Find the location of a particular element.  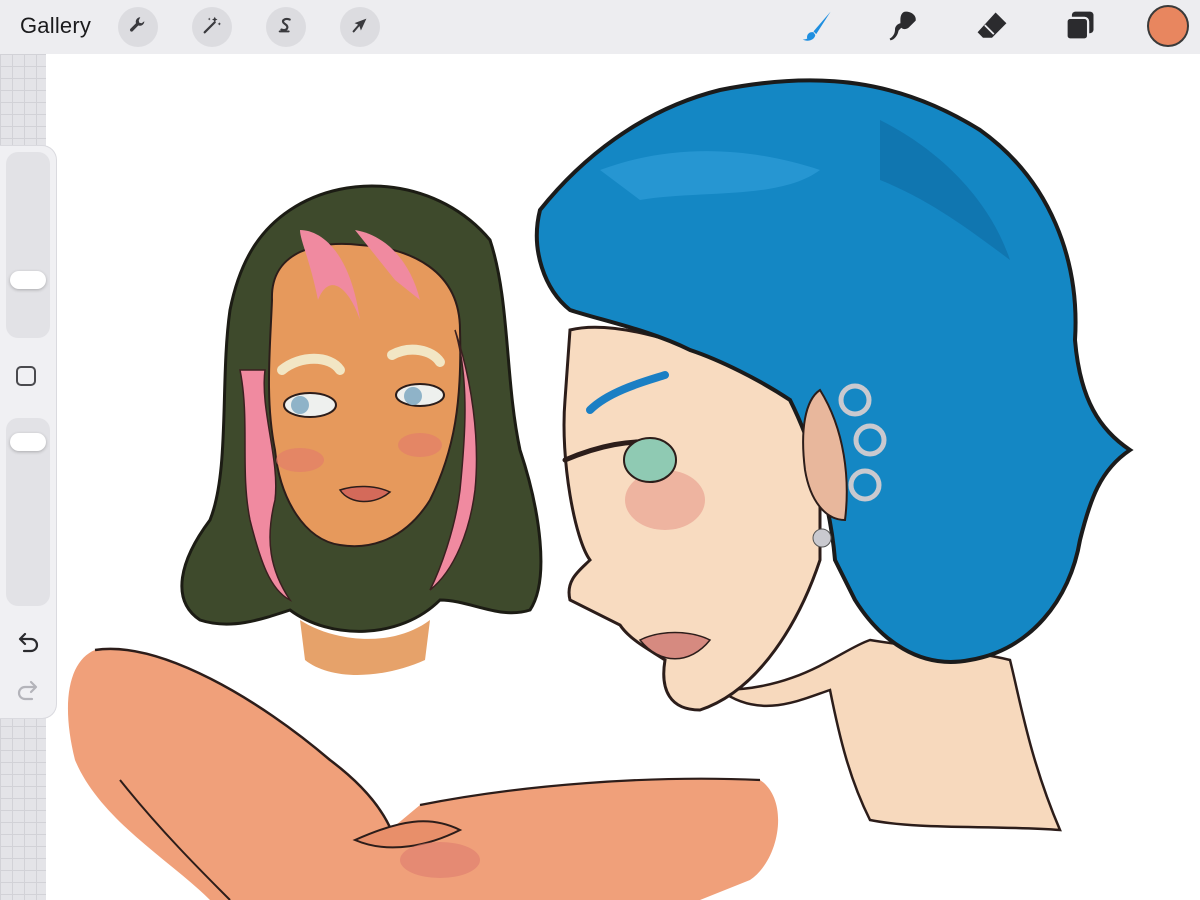

eraser-icon is located at coordinates (992, 28).